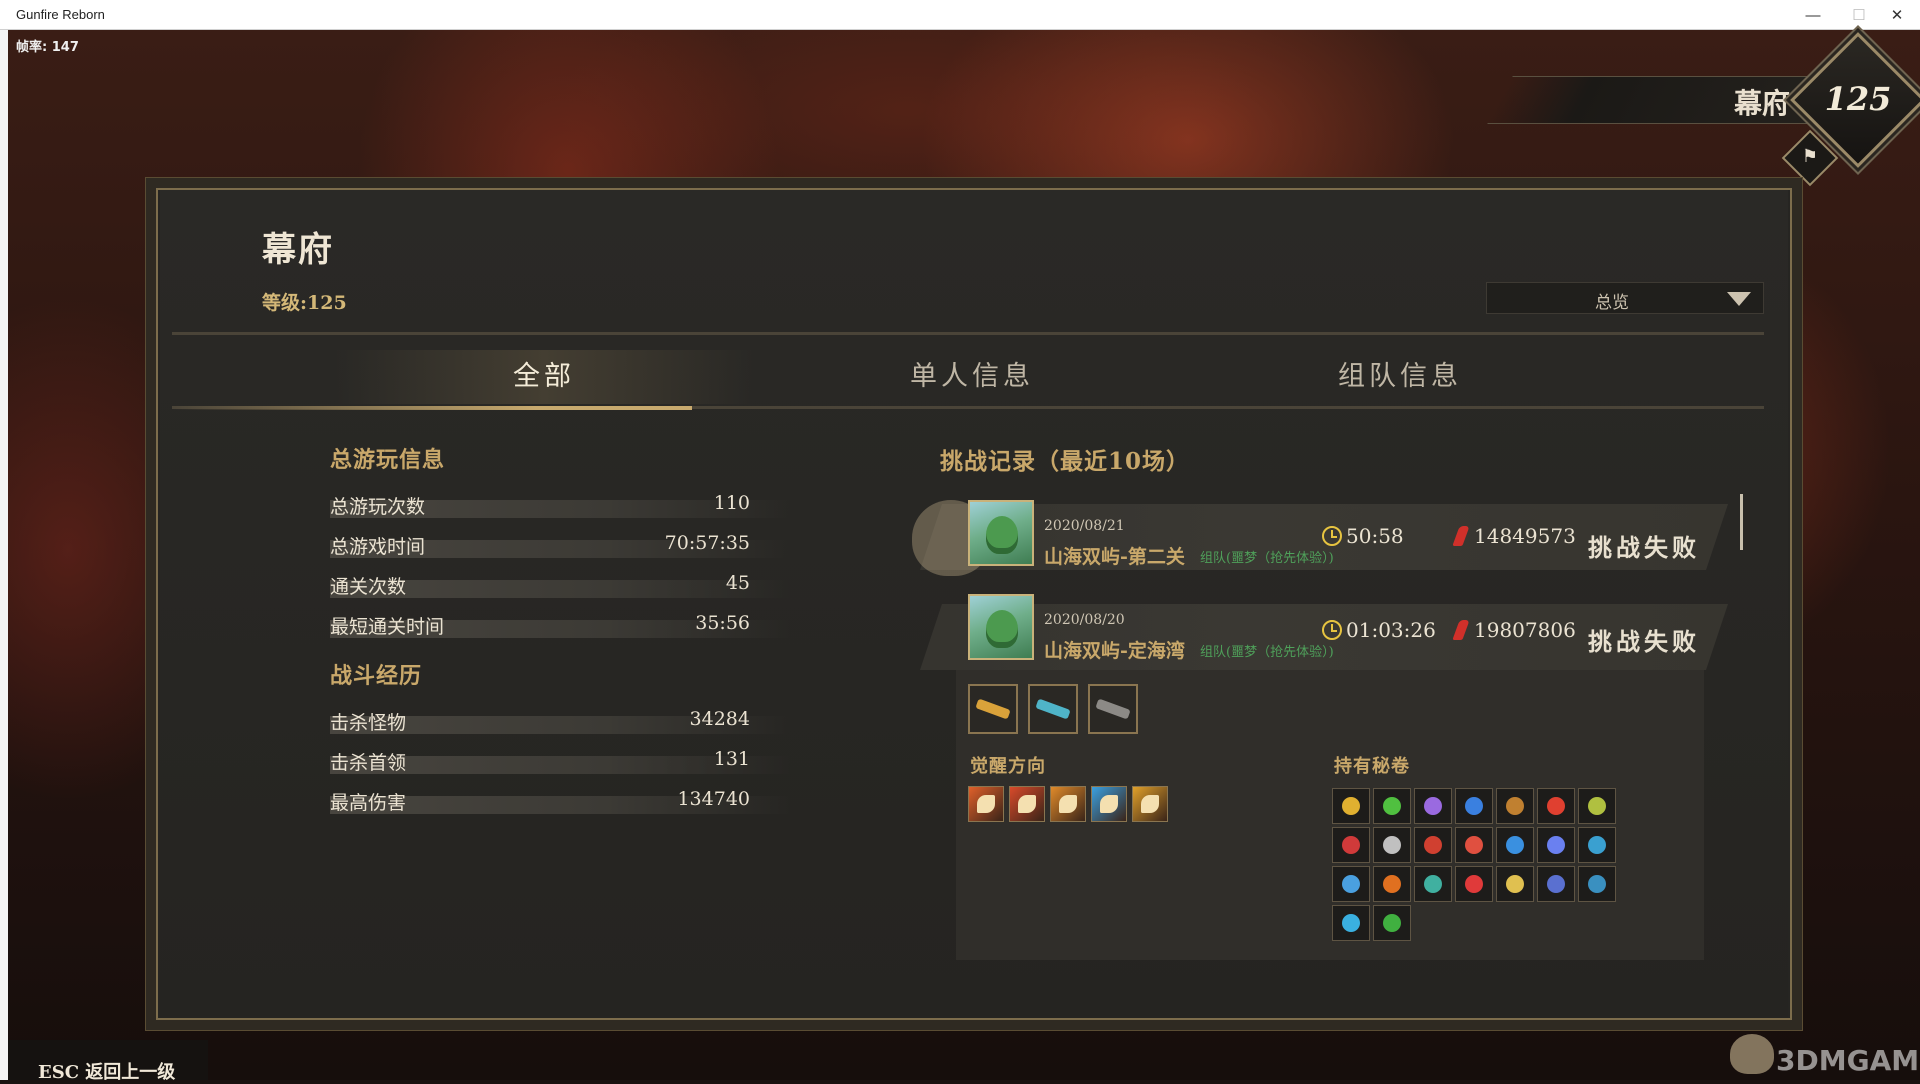  Describe the element at coordinates (560, 505) in the screenshot. I see `stat-row: 总游玩次数 110` at that location.